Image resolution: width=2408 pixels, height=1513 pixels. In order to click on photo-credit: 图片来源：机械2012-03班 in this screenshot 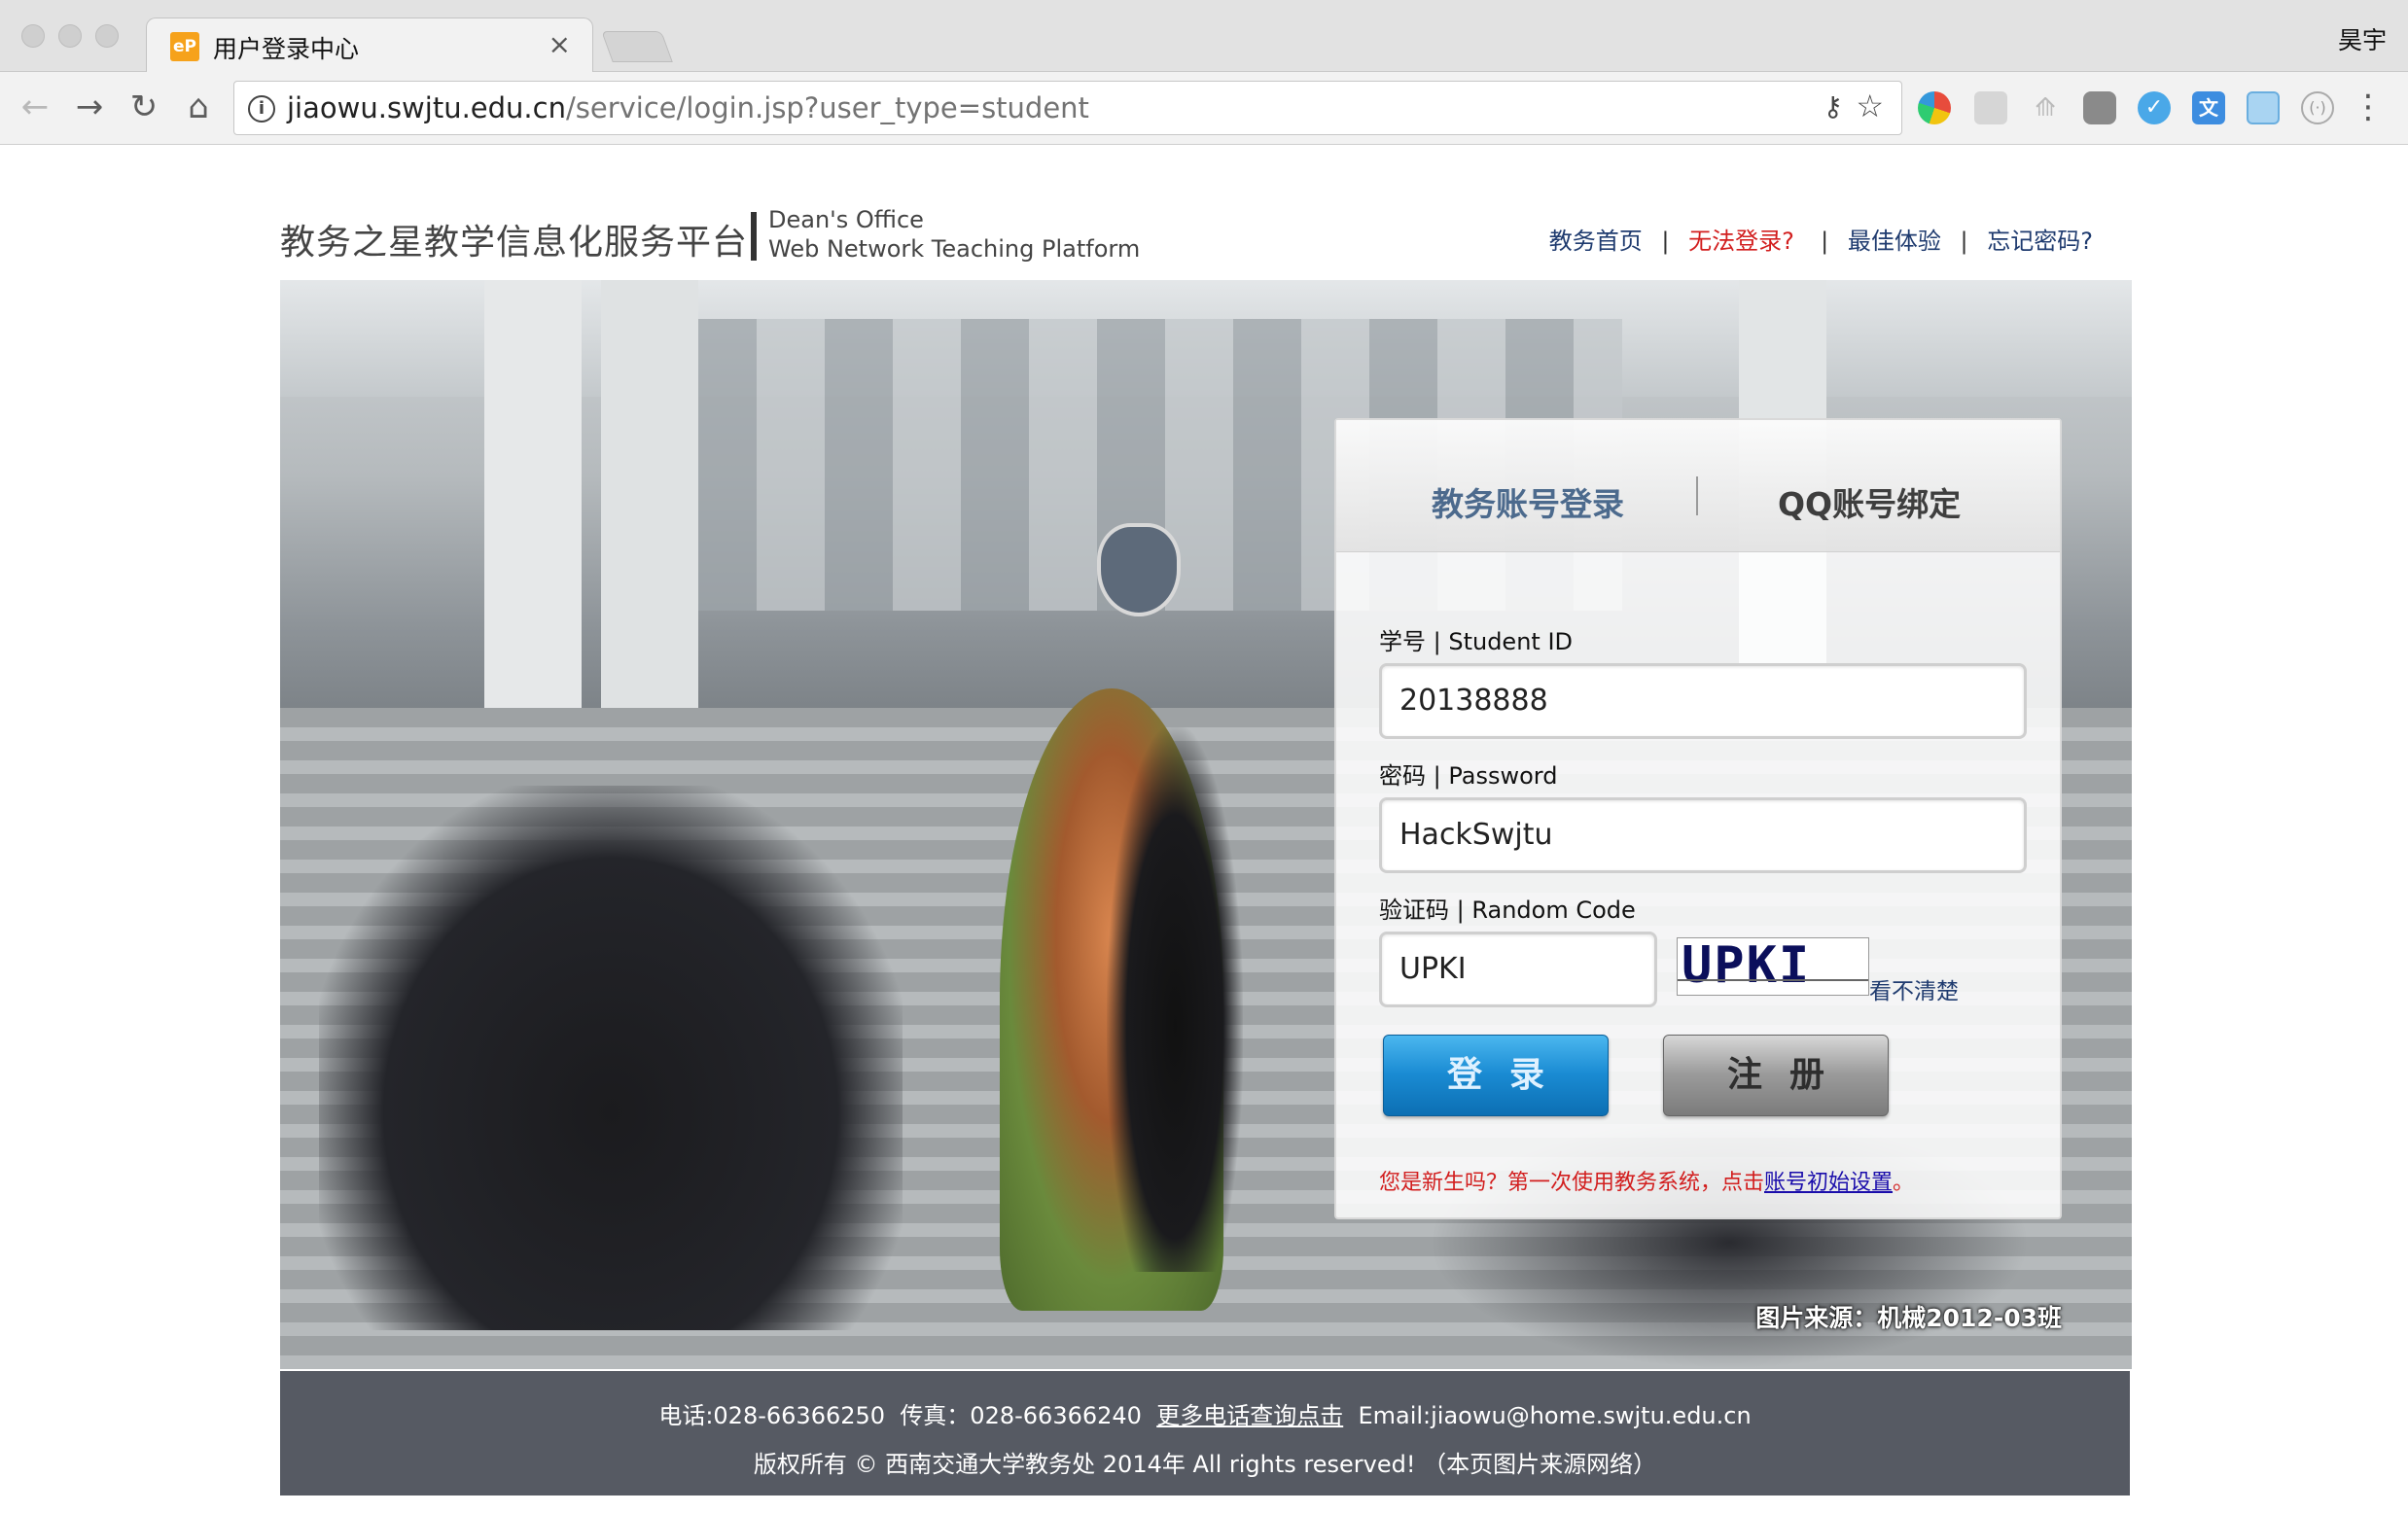, I will do `click(1909, 1318)`.